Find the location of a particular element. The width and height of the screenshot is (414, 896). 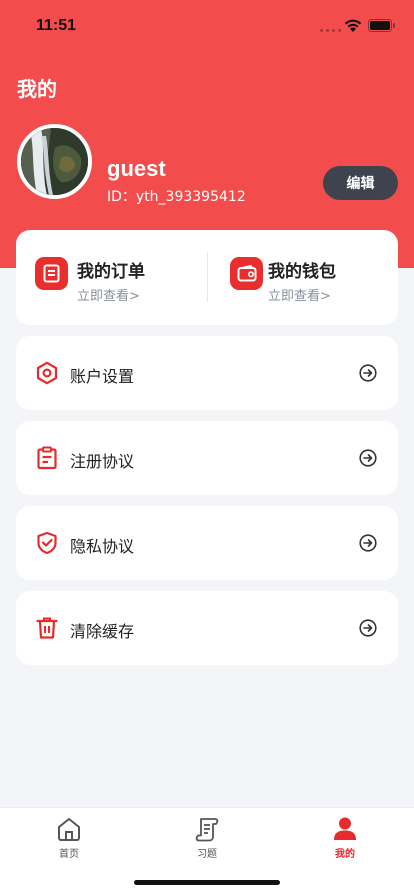

my-orders-title: 我的订单 is located at coordinates (111, 272).